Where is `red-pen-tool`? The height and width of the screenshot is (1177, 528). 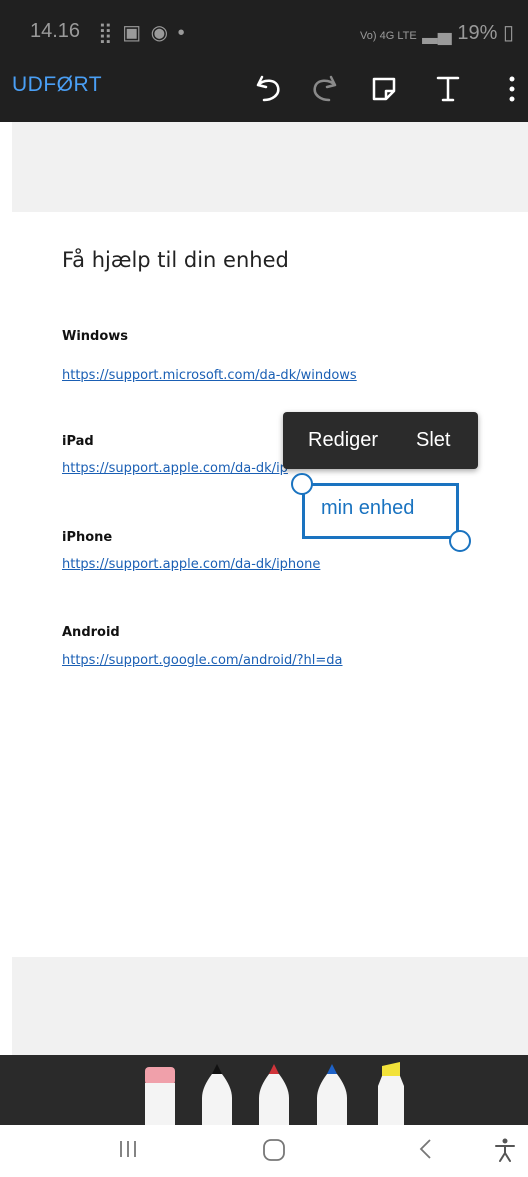
red-pen-tool is located at coordinates (274, 1093).